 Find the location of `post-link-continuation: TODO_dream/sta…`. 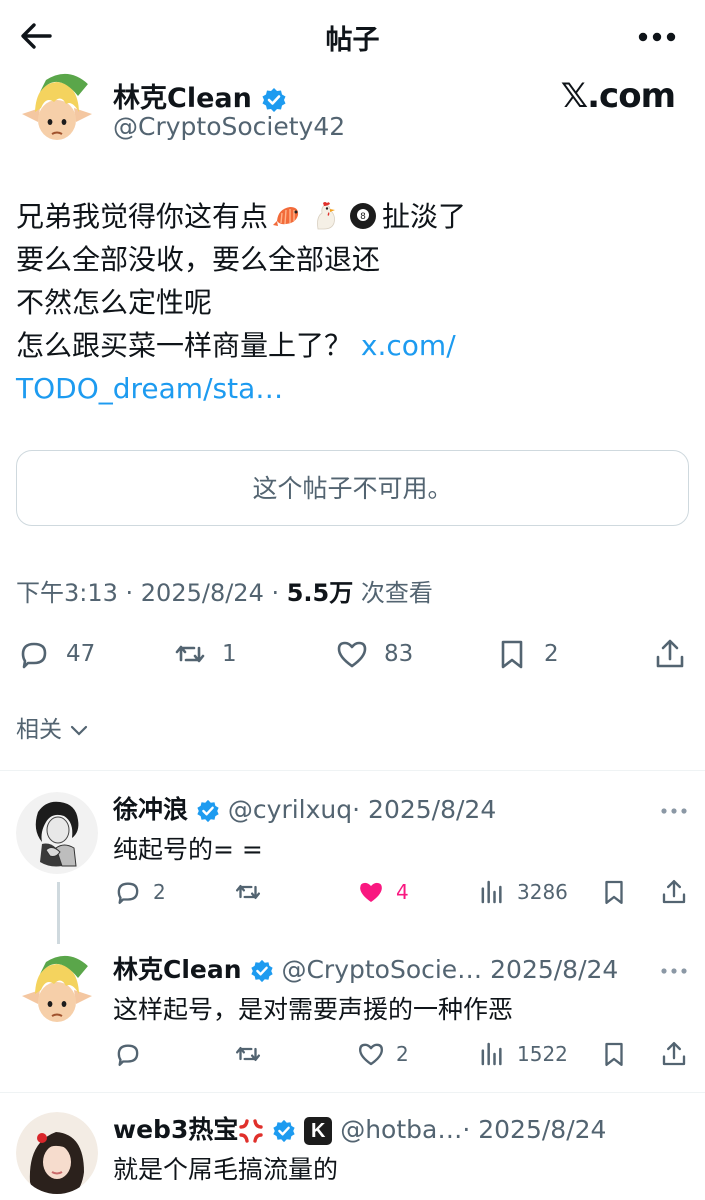

post-link-continuation: TODO_dream/sta… is located at coordinates (356, 388).